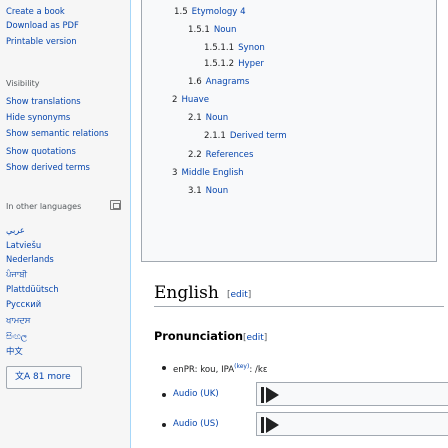  What do you see at coordinates (299, 306) in the screenshot?
I see `heading-divider` at bounding box center [299, 306].